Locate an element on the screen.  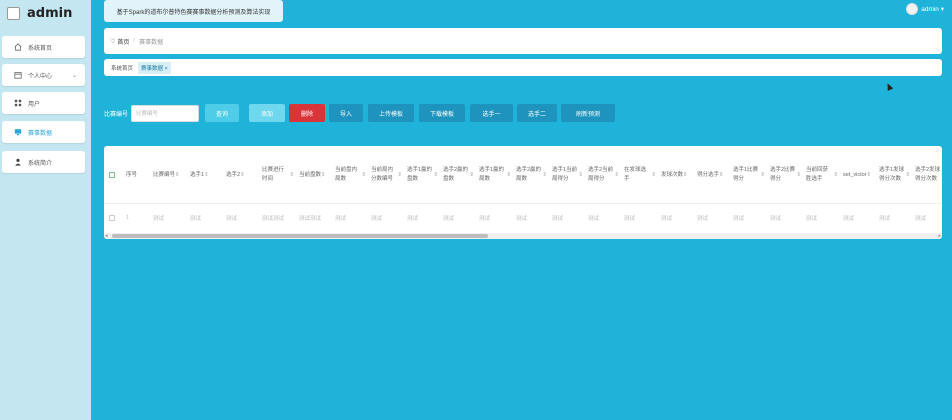
tag-match-data: 赛事数据 × is located at coordinates (154, 67).